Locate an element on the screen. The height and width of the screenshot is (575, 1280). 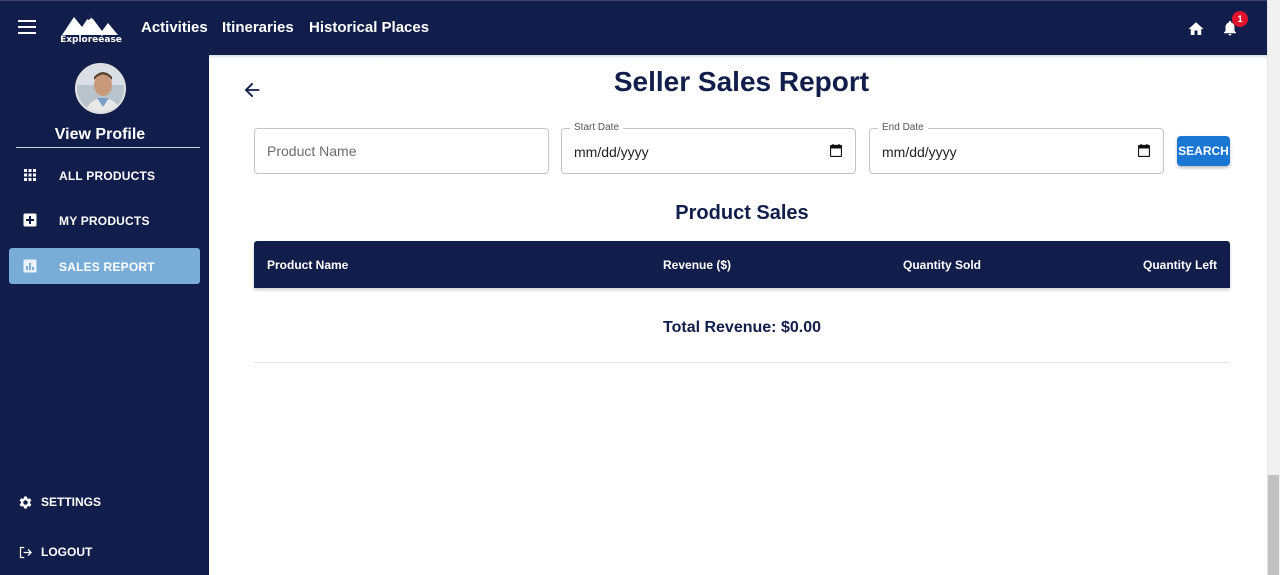
scrollbar-thumb is located at coordinates (1273, 525).